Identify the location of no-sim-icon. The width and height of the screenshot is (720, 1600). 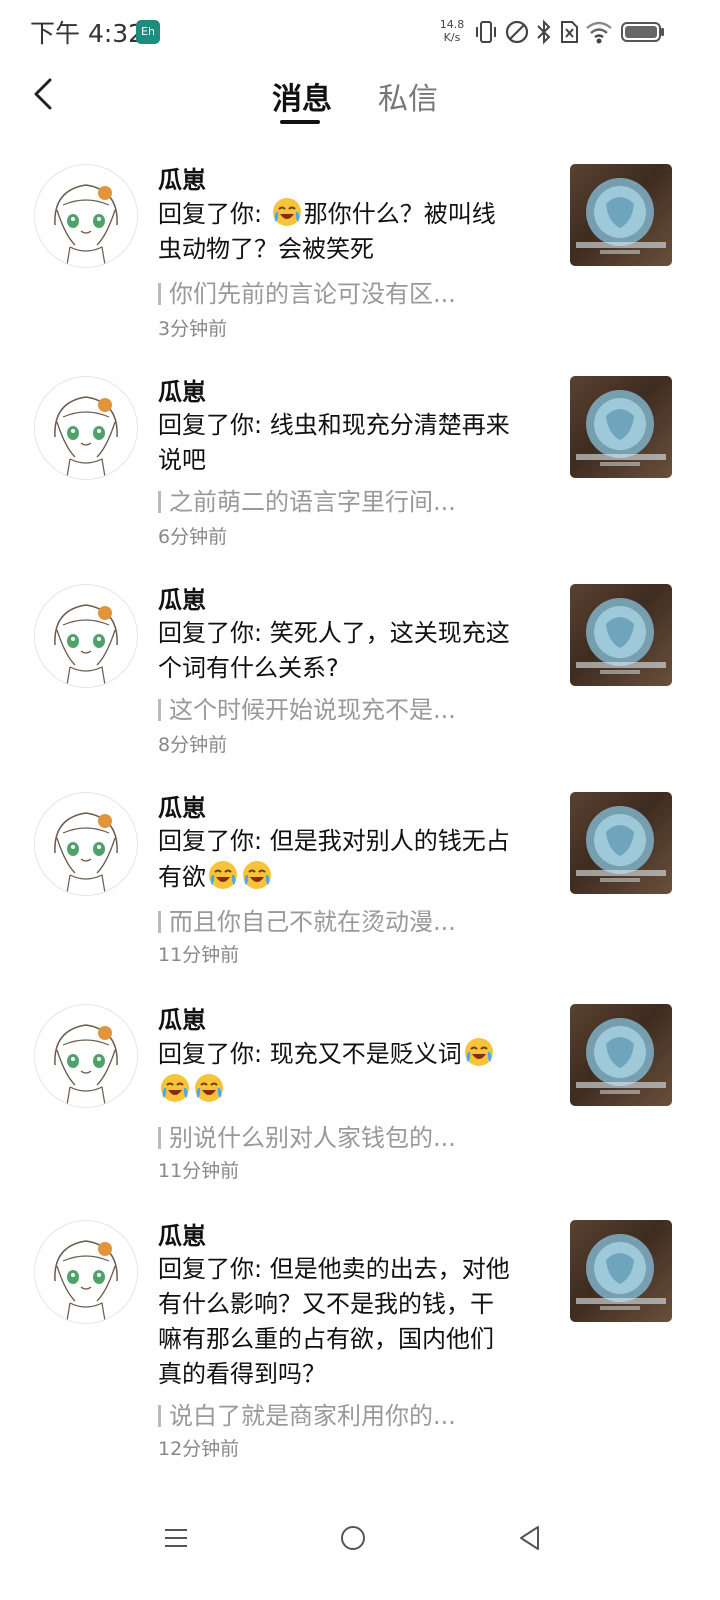
(569, 32).